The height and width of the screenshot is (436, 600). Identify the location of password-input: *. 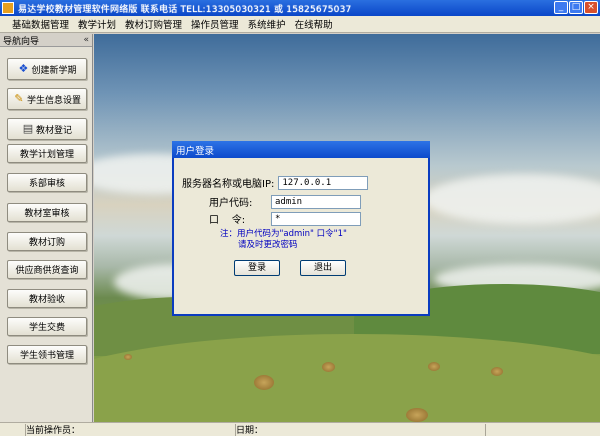
(316, 218).